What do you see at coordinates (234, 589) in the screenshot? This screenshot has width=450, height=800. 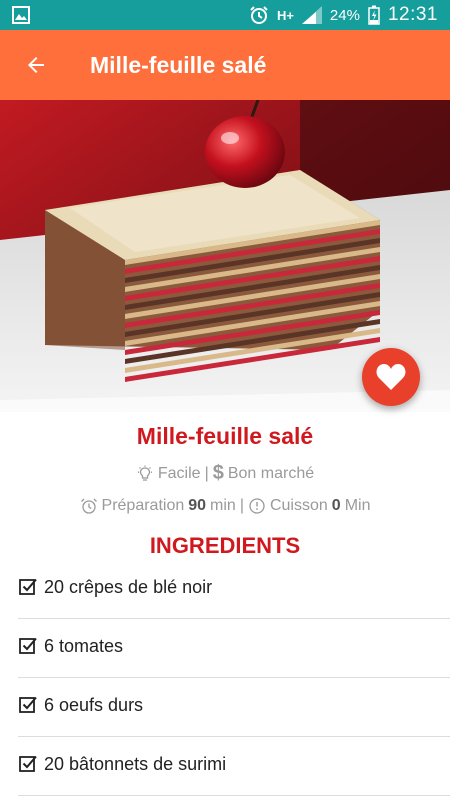 I see `ingredient-item: 20 crêpes de blé noir` at bounding box center [234, 589].